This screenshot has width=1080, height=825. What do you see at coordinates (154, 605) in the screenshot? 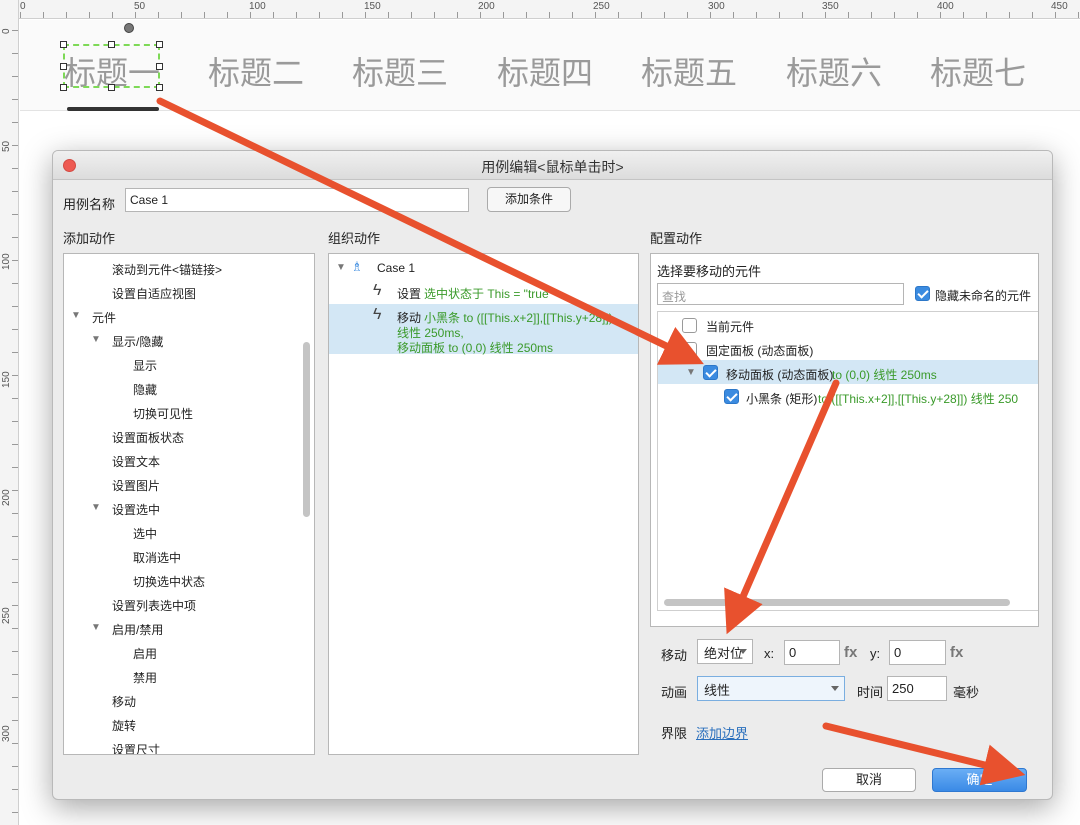
I see `action-set-list-selection: 设置列表选中项` at bounding box center [154, 605].